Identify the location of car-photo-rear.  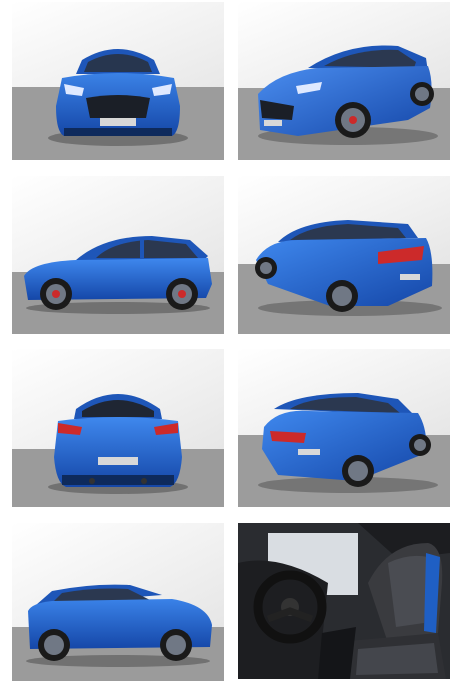
(118, 428).